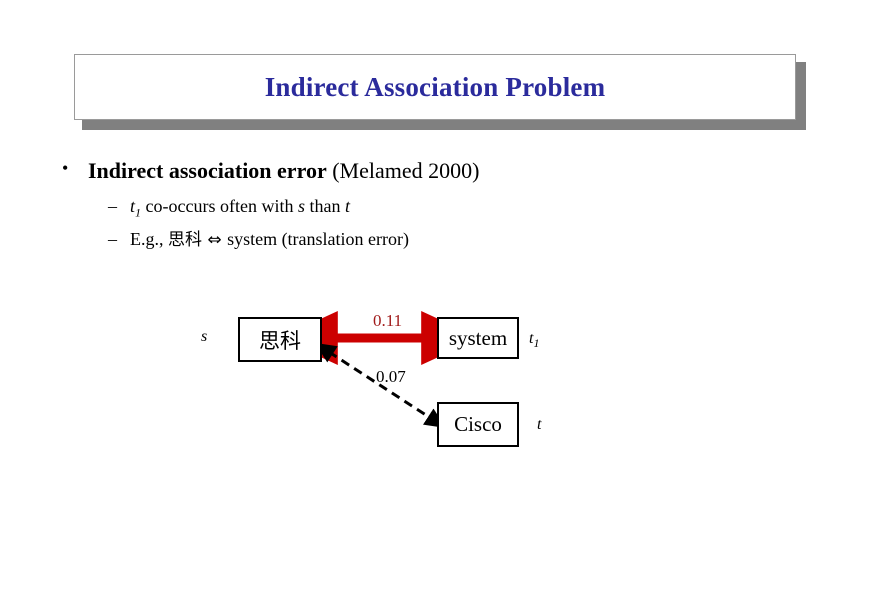  Describe the element at coordinates (215, 240) in the screenshot. I see `double-arrow-icon: ⇔` at that location.